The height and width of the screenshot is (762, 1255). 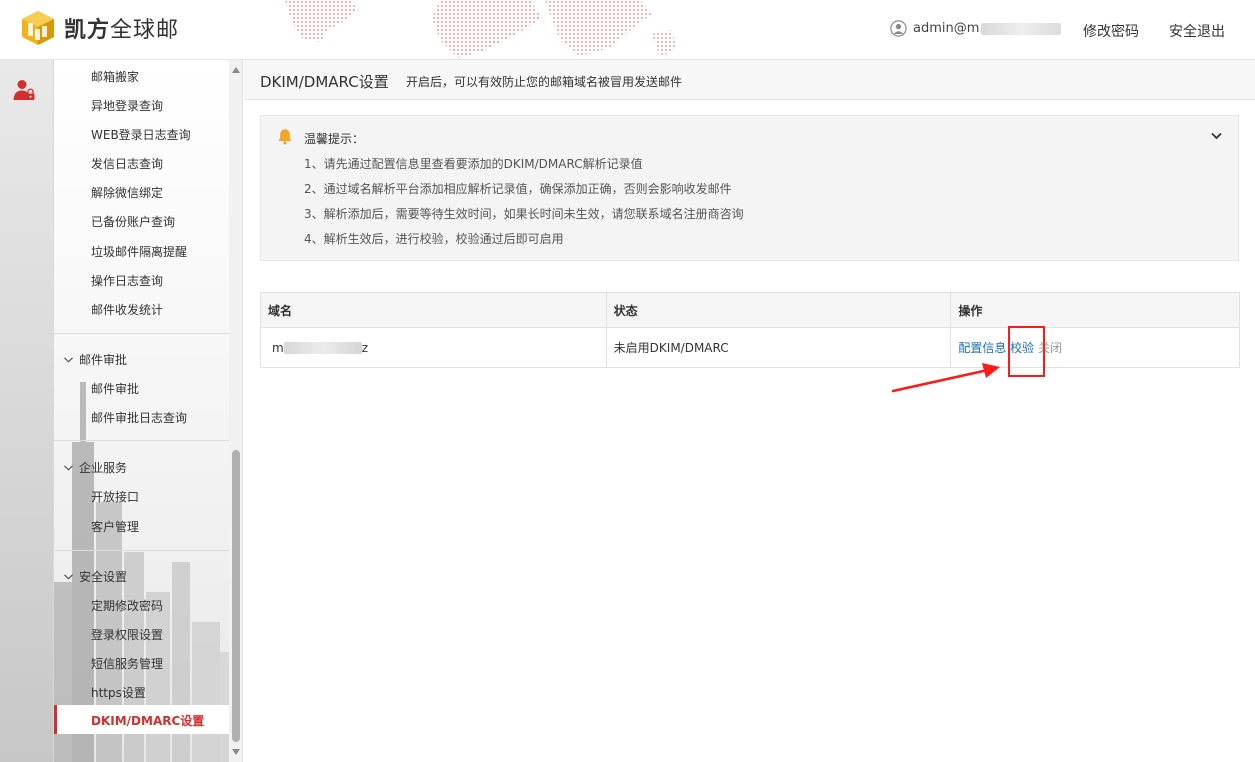 What do you see at coordinates (334, 139) in the screenshot?
I see `tips-title: 温馨提示：` at bounding box center [334, 139].